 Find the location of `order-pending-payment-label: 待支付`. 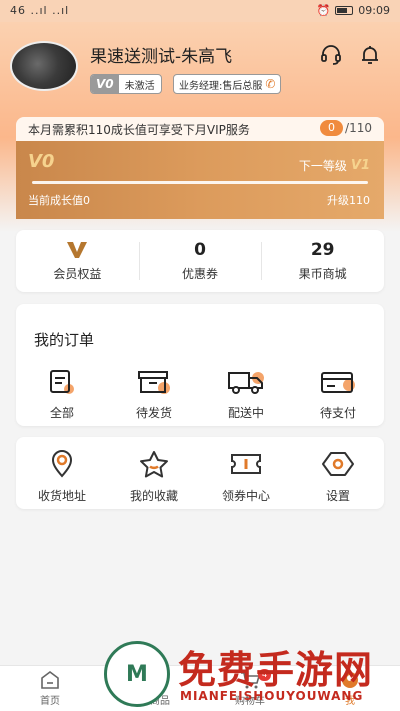

order-pending-payment-label: 待支付 is located at coordinates (337, 413).